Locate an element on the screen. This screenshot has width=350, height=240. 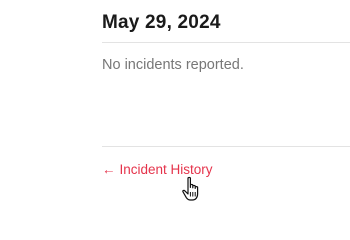
no-incidents-message: No incidents reported. is located at coordinates (173, 65).